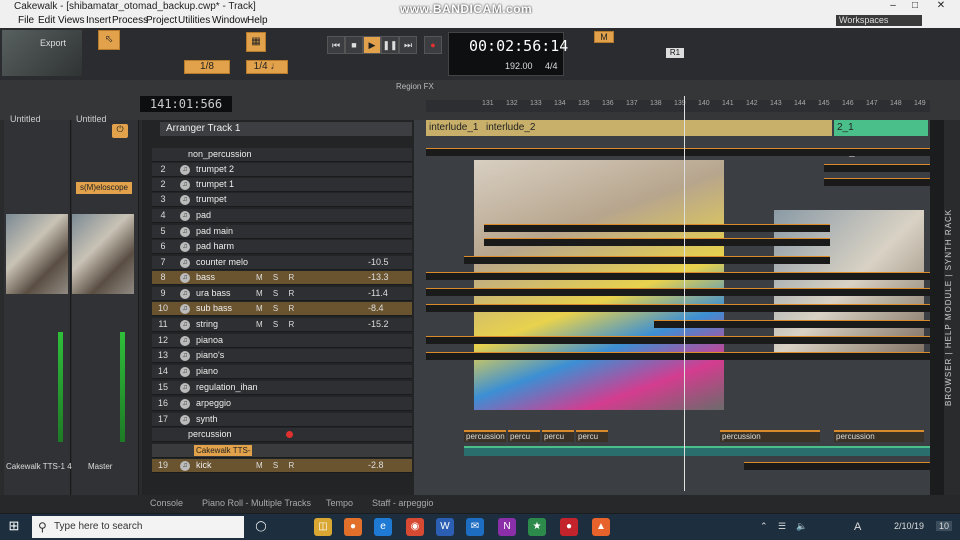 This screenshot has height=540, width=960. Describe the element at coordinates (282, 455) in the screenshot. I see `track-row: Cakewalk TTS-1` at that location.